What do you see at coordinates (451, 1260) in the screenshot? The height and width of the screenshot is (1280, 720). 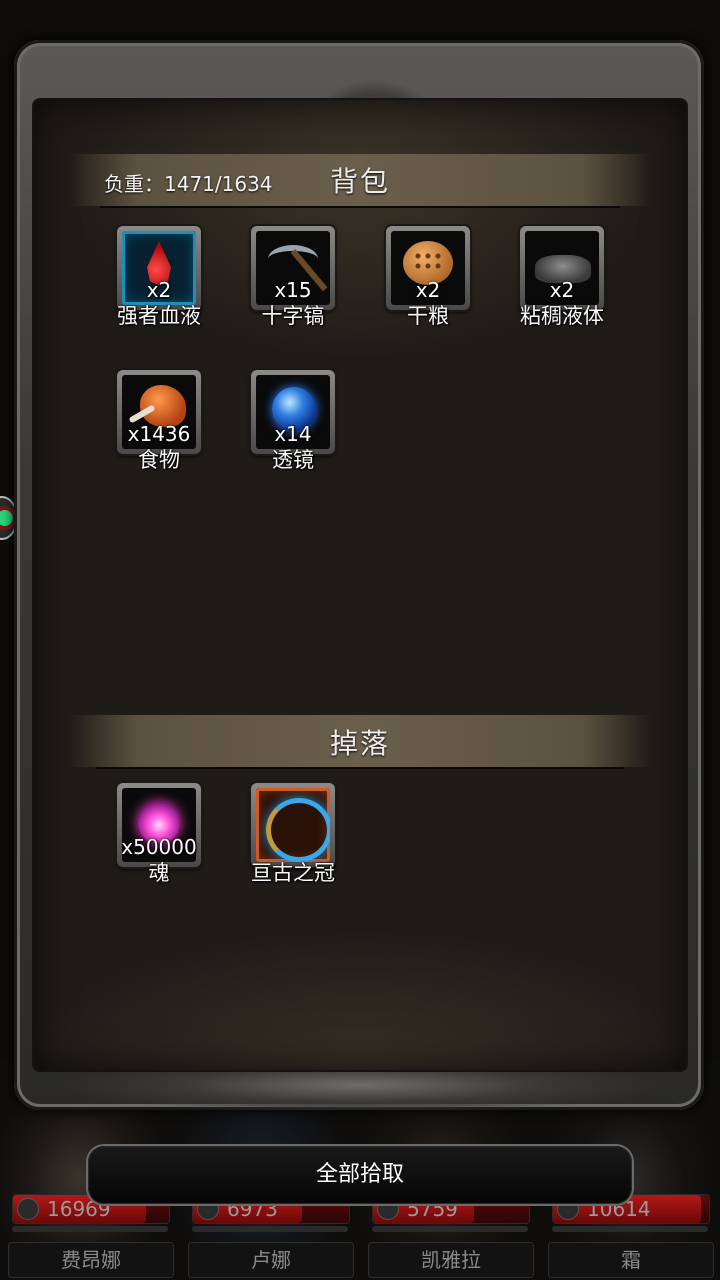 I see `party-member-name: 凯雅拉` at bounding box center [451, 1260].